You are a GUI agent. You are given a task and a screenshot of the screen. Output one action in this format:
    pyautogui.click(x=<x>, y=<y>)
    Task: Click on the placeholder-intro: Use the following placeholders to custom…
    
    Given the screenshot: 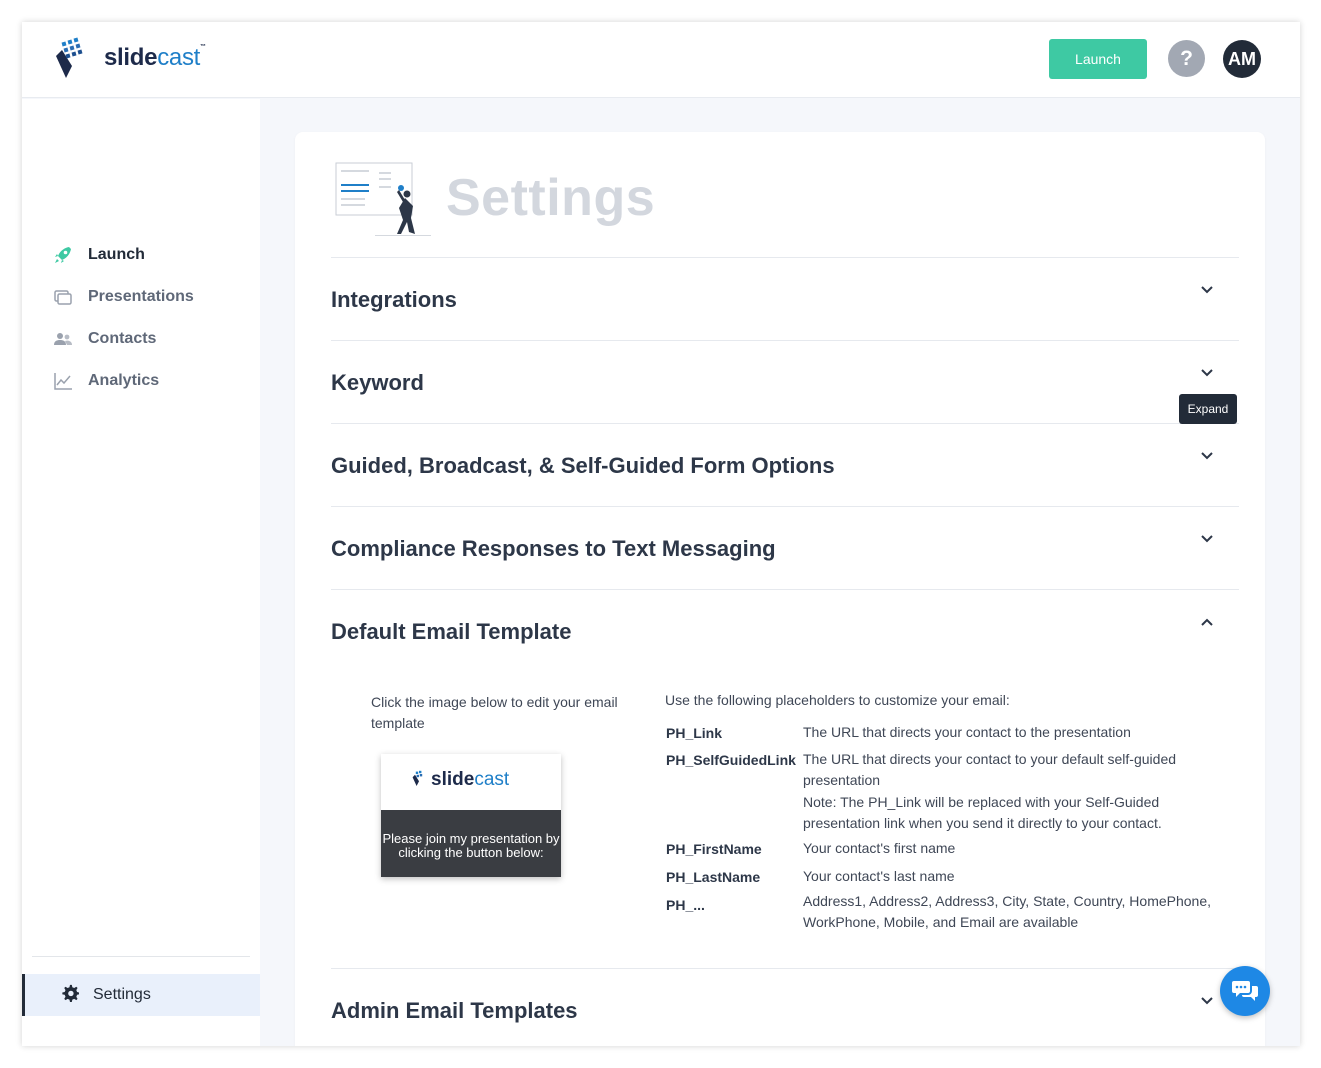 What is the action you would take?
    pyautogui.click(x=837, y=700)
    